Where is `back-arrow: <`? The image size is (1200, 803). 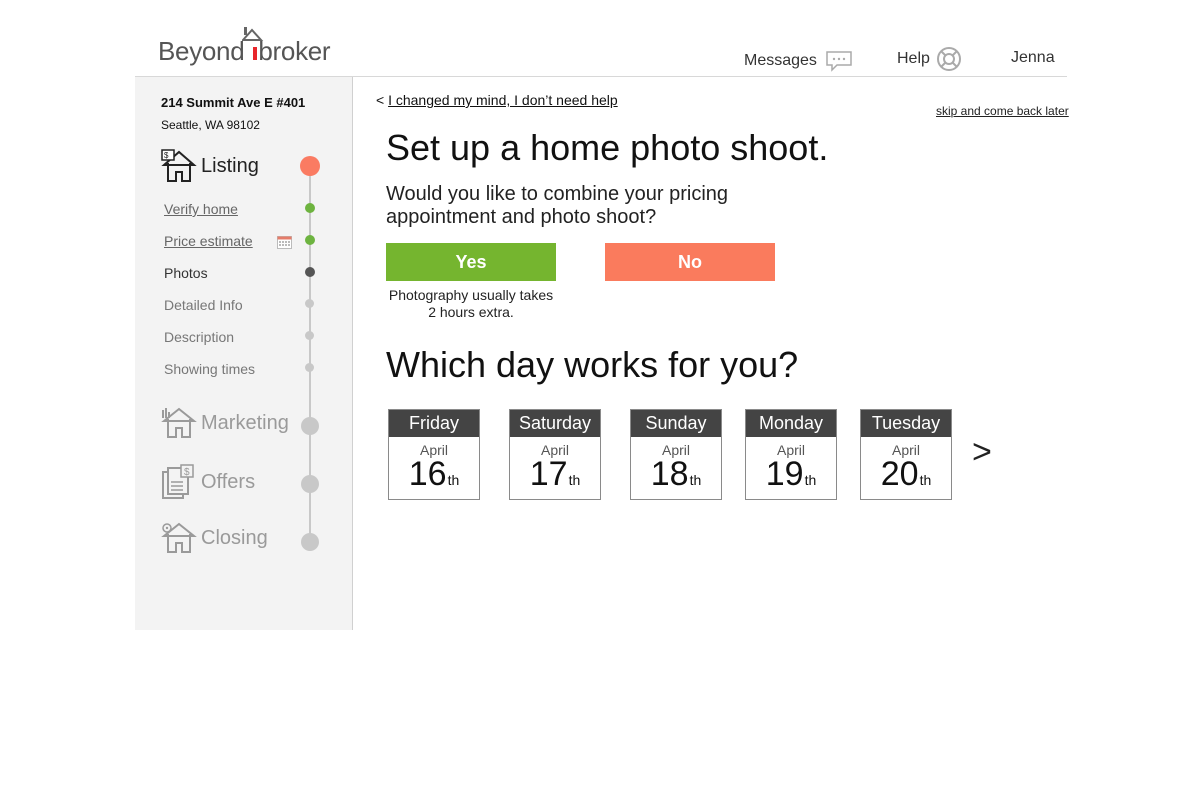
back-arrow: < is located at coordinates (380, 100).